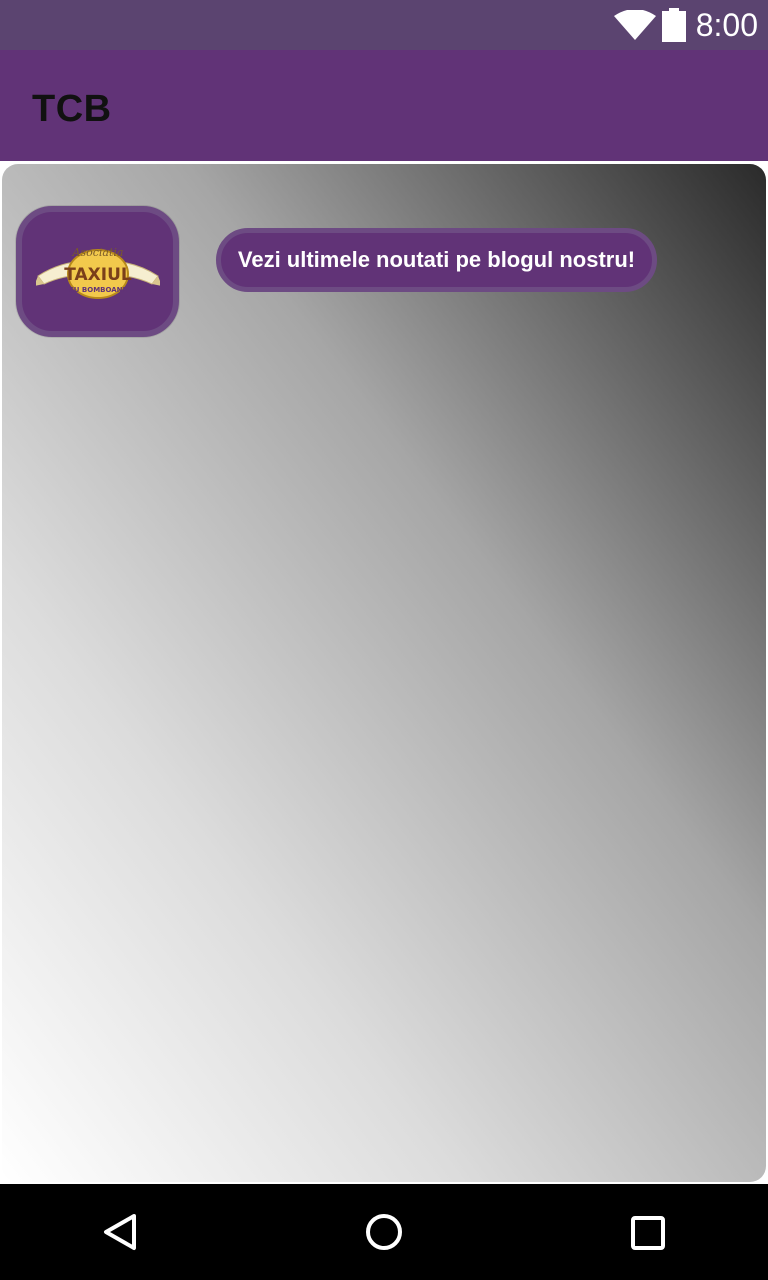 Image resolution: width=768 pixels, height=1280 pixels. I want to click on logo-text-top: Asociatia, so click(98, 252).